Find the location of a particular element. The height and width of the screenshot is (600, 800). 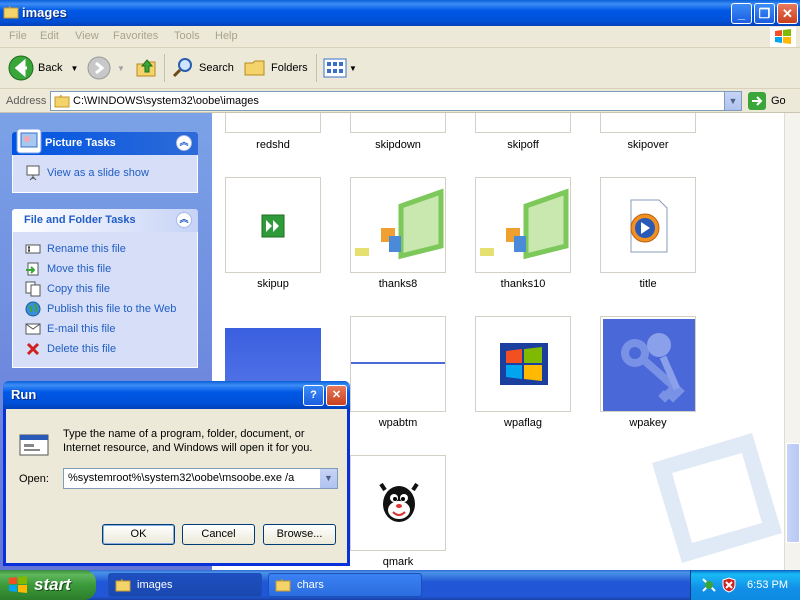

file-label: wpaflag is located at coordinates (523, 423).